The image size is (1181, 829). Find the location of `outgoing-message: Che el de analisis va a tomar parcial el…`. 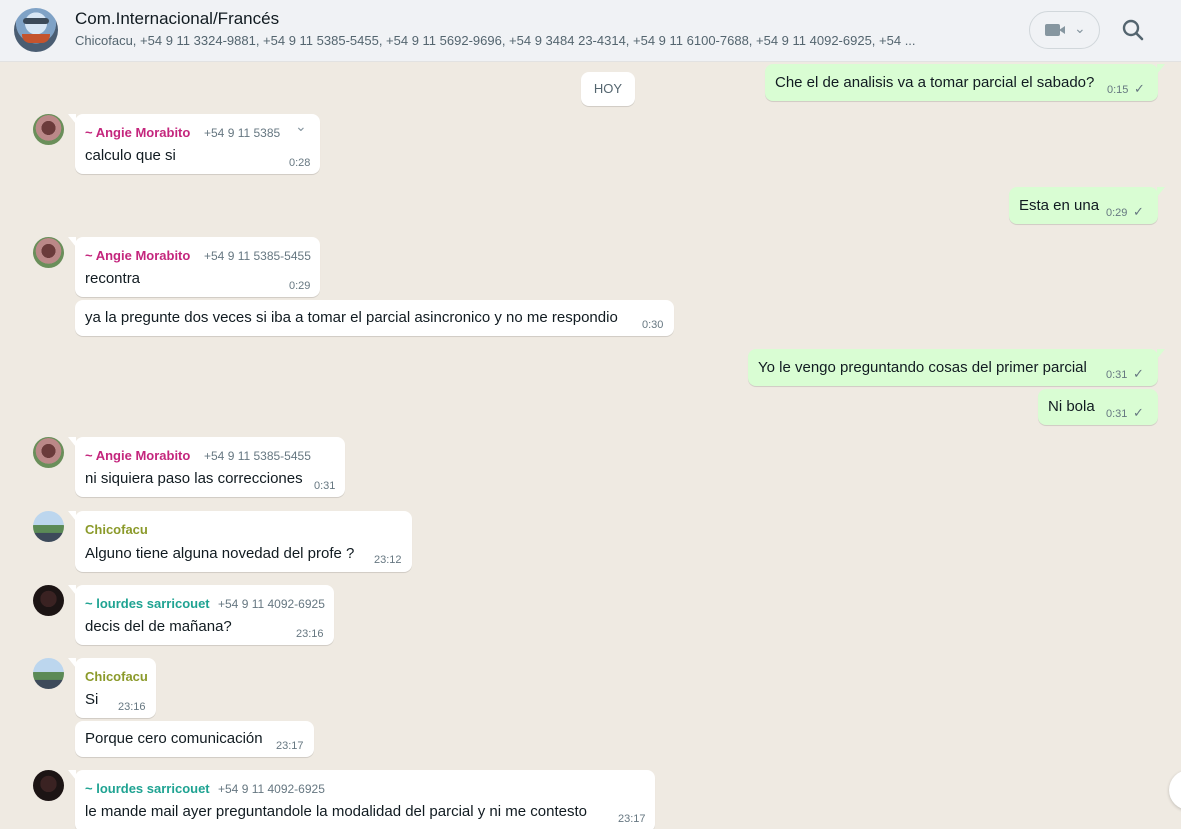

outgoing-message: Che el de analisis va a tomar parcial el… is located at coordinates (965, 82).